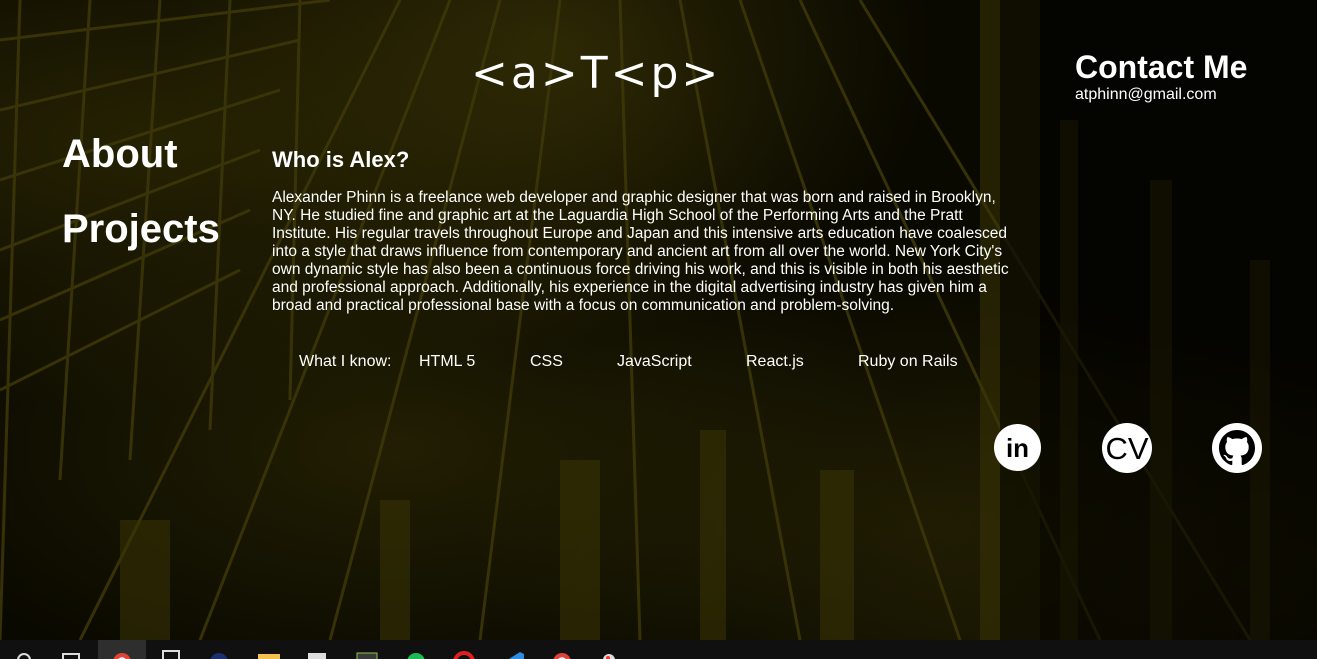  What do you see at coordinates (171, 654) in the screenshot?
I see `calculator-icon` at bounding box center [171, 654].